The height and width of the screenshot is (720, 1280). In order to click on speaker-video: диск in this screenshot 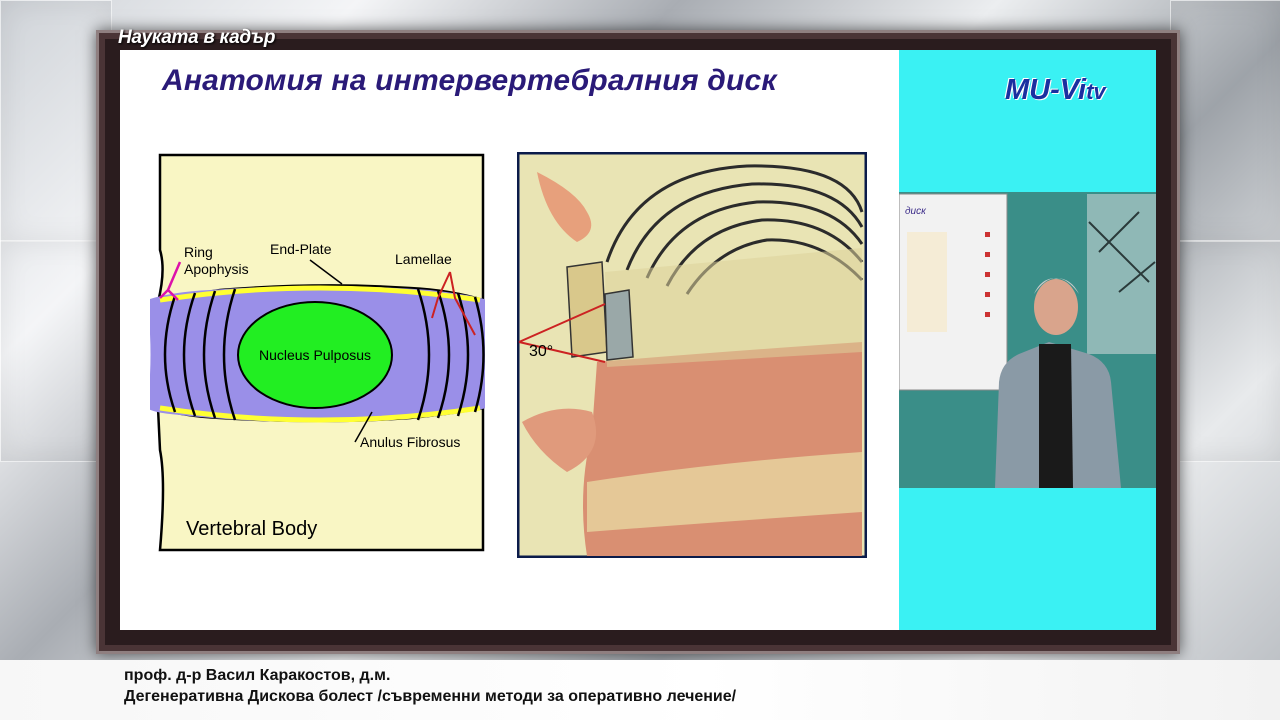, I will do `click(1027, 340)`.